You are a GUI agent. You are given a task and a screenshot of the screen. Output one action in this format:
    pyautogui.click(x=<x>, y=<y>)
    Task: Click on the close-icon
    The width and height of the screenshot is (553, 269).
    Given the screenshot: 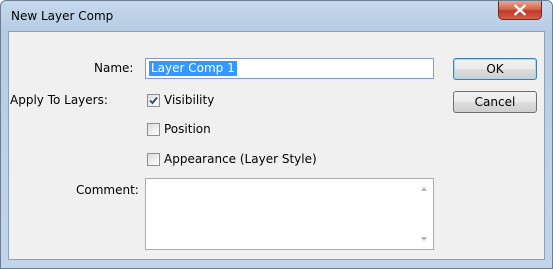 What is the action you would take?
    pyautogui.click(x=520, y=10)
    